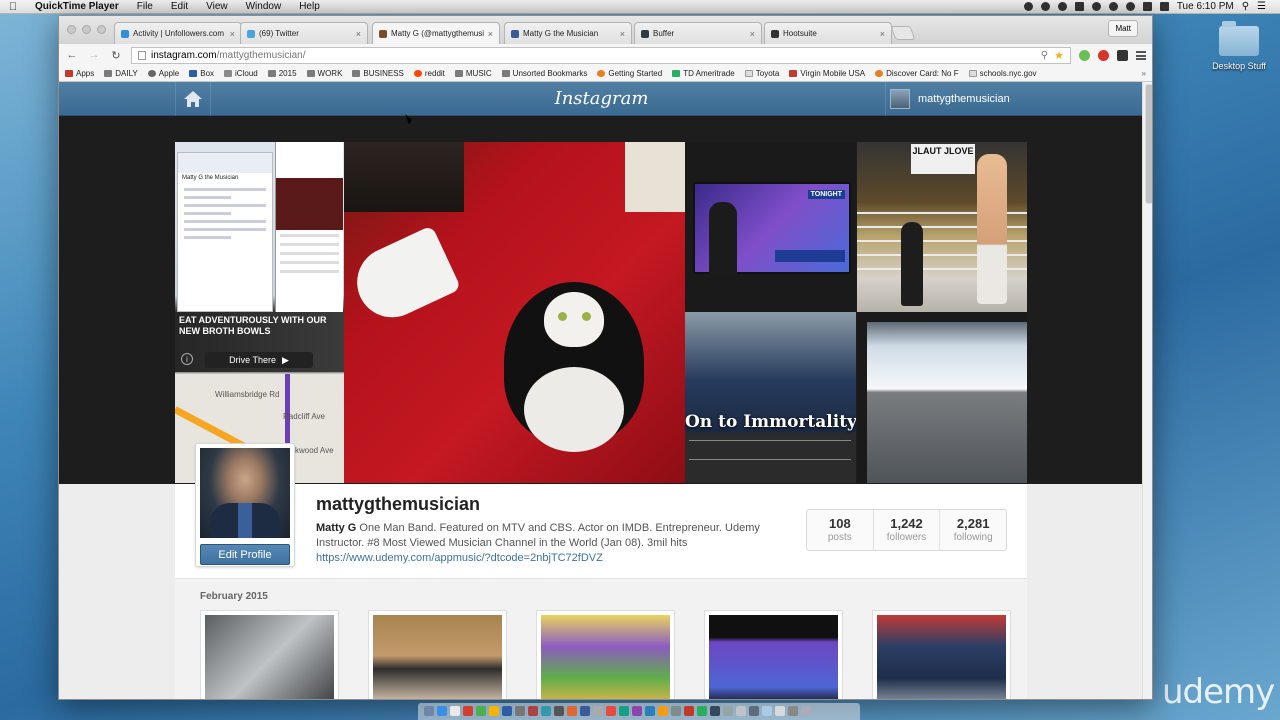 This screenshot has height=720, width=1280. I want to click on bookmark-icloud: iCloud, so click(241, 73).